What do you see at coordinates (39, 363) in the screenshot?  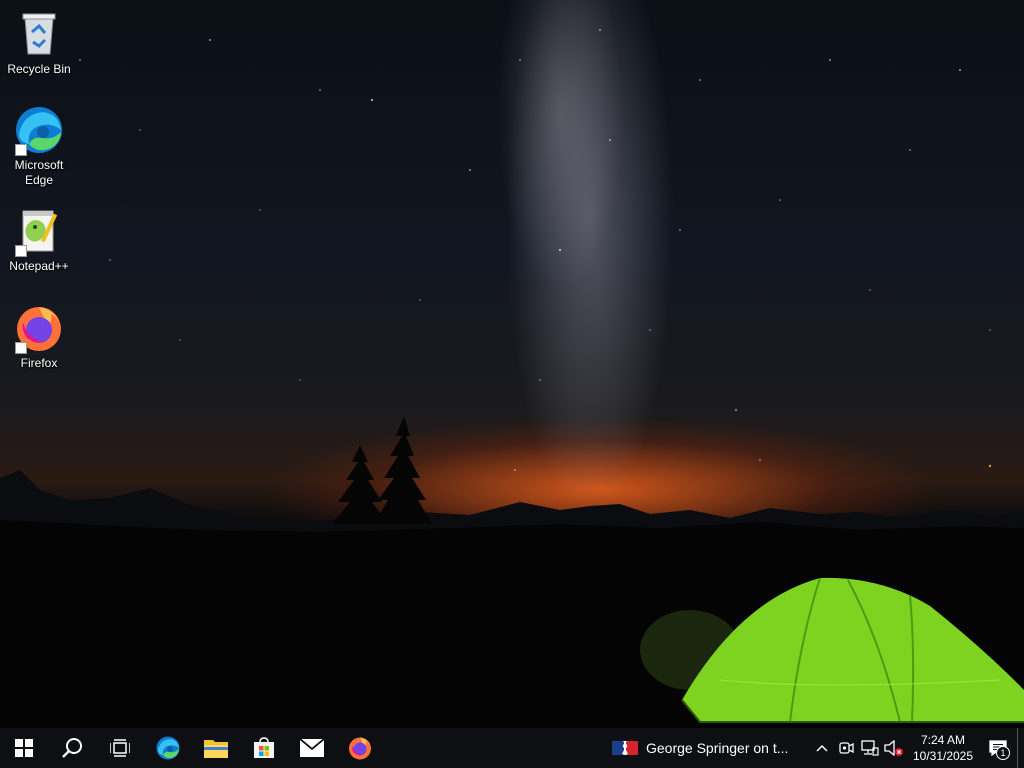 I see `desktop-icon-label: Firefox` at bounding box center [39, 363].